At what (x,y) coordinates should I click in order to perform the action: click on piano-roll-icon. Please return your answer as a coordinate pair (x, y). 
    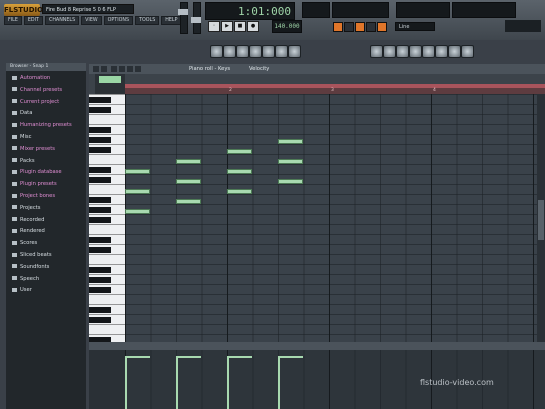
    Looking at the image, I should click on (242, 51).